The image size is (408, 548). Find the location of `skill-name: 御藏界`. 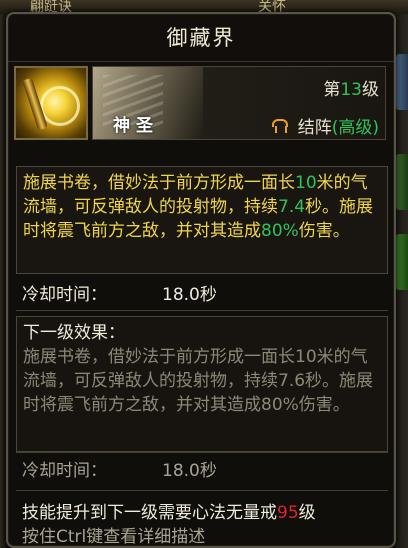

skill-name: 御藏界 is located at coordinates (201, 38).